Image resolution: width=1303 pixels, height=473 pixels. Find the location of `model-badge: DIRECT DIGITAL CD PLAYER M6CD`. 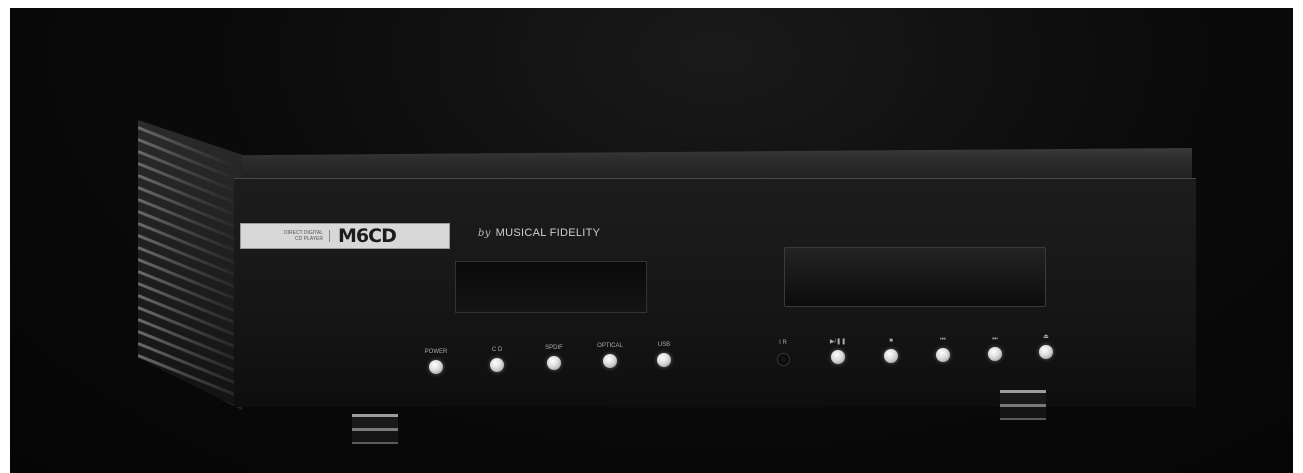

model-badge: DIRECT DIGITAL CD PLAYER M6CD is located at coordinates (345, 236).